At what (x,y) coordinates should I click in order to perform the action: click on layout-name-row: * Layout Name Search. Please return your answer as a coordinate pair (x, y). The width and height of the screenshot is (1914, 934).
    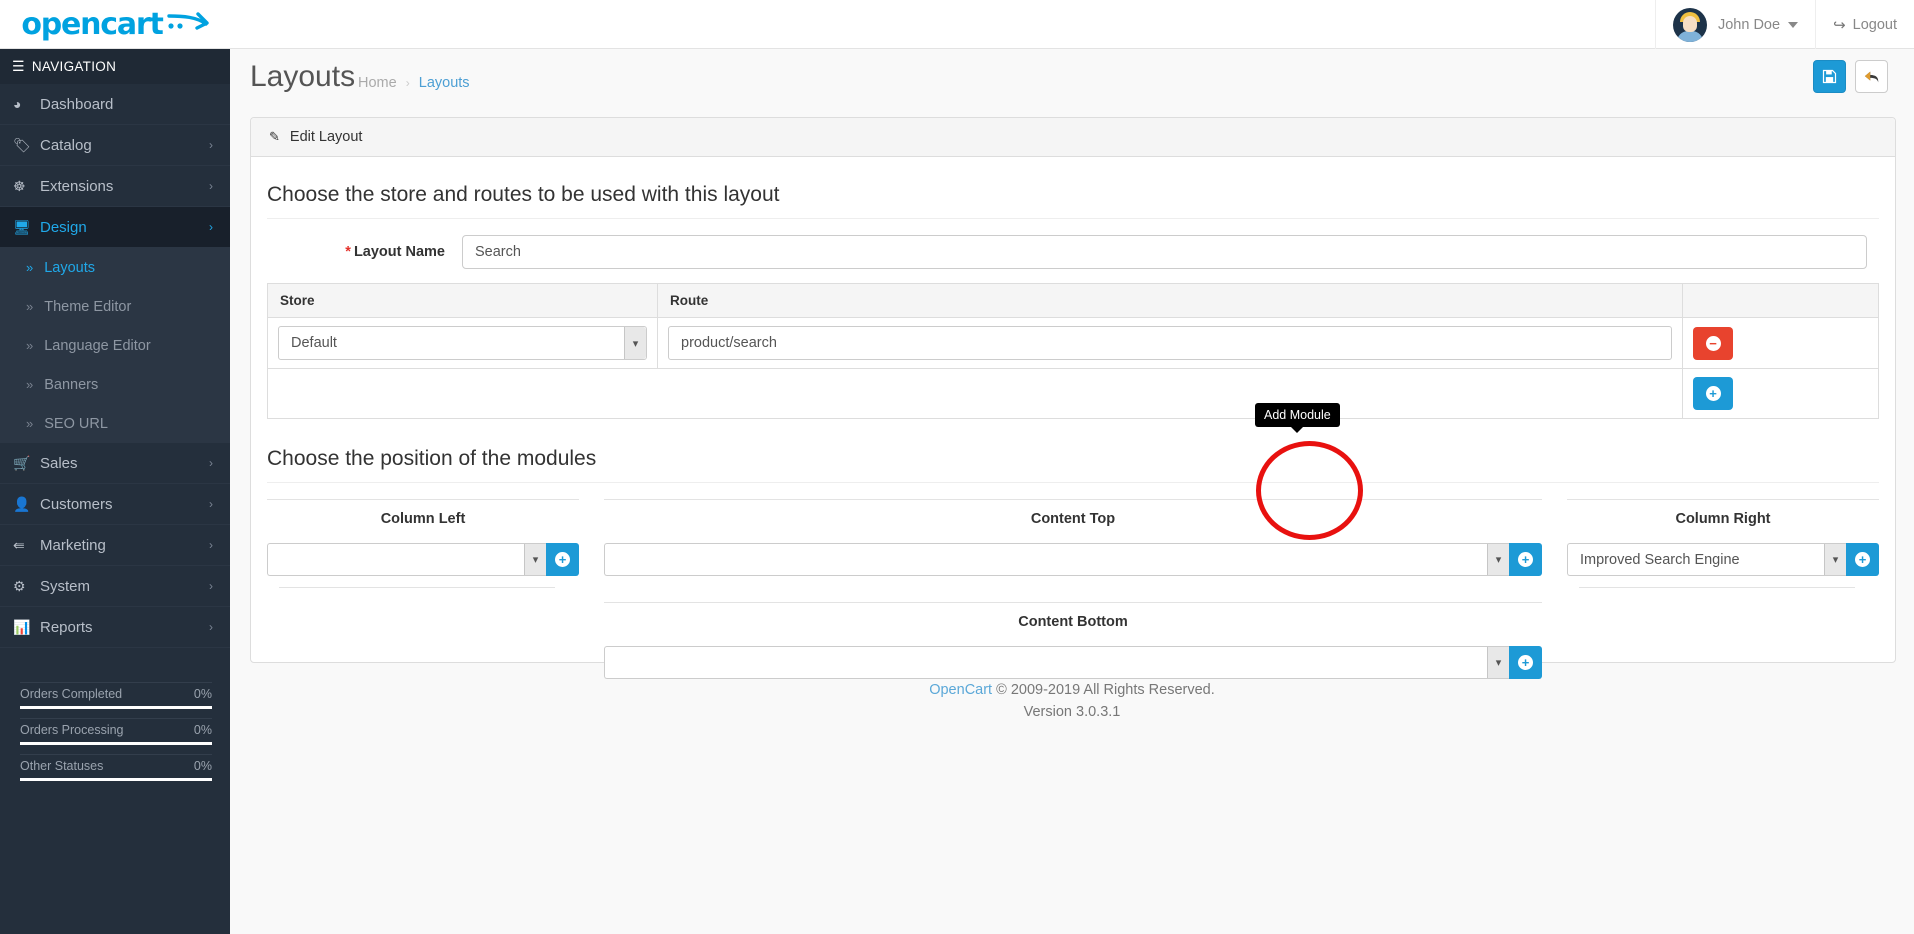
    Looking at the image, I should click on (1073, 252).